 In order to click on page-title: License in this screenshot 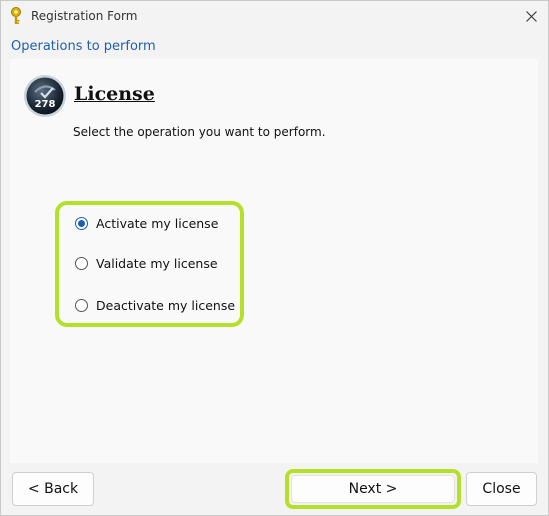, I will do `click(114, 94)`.